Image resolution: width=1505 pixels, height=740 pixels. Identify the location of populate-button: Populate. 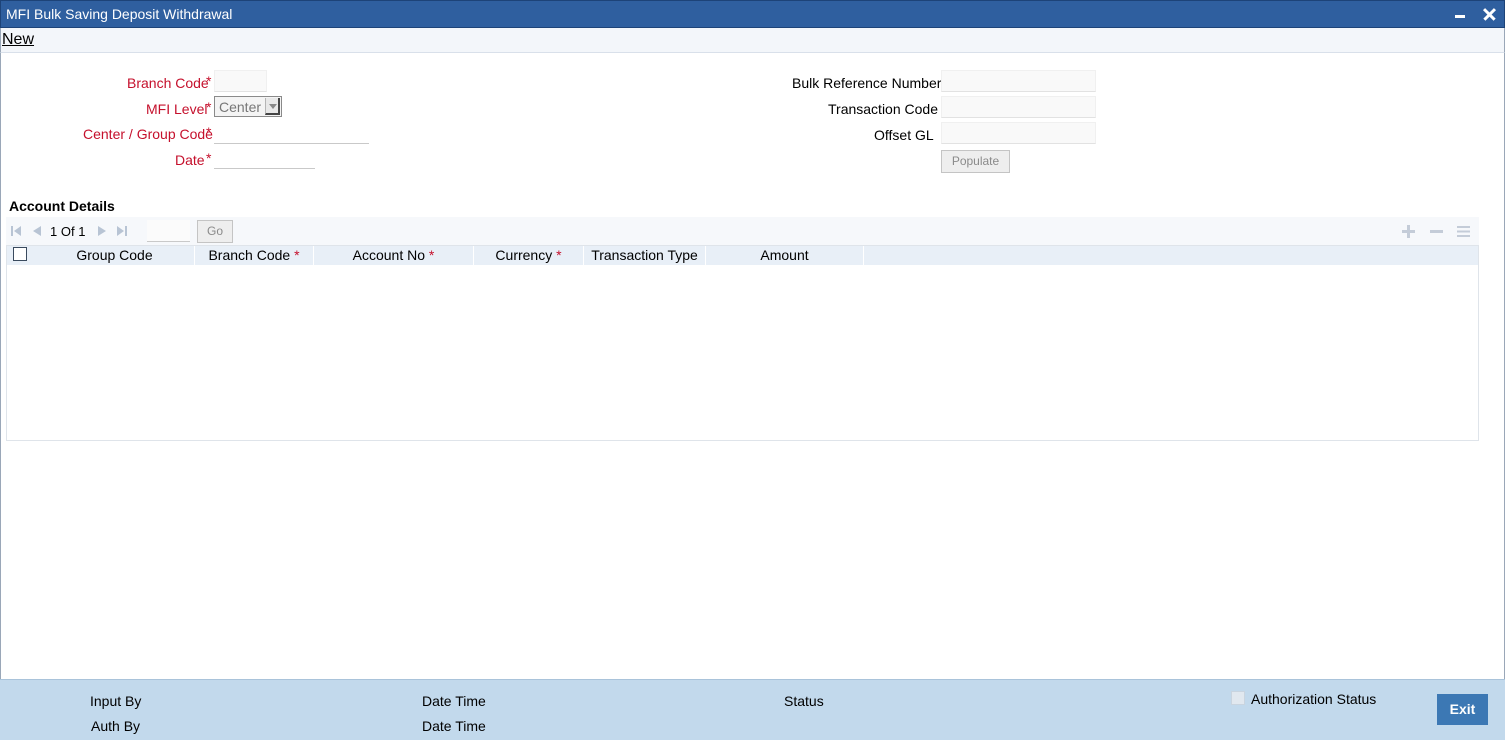
(975, 161).